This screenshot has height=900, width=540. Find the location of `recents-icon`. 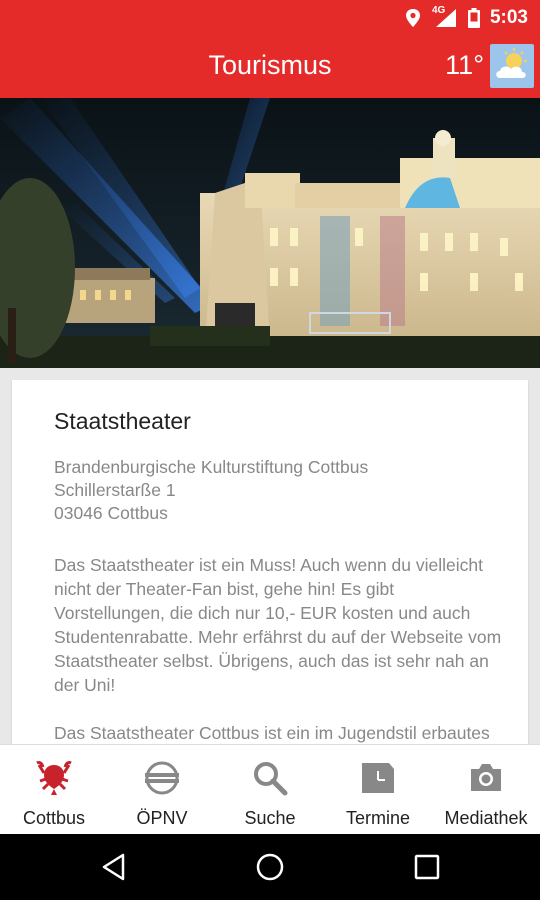

recents-icon is located at coordinates (427, 867).